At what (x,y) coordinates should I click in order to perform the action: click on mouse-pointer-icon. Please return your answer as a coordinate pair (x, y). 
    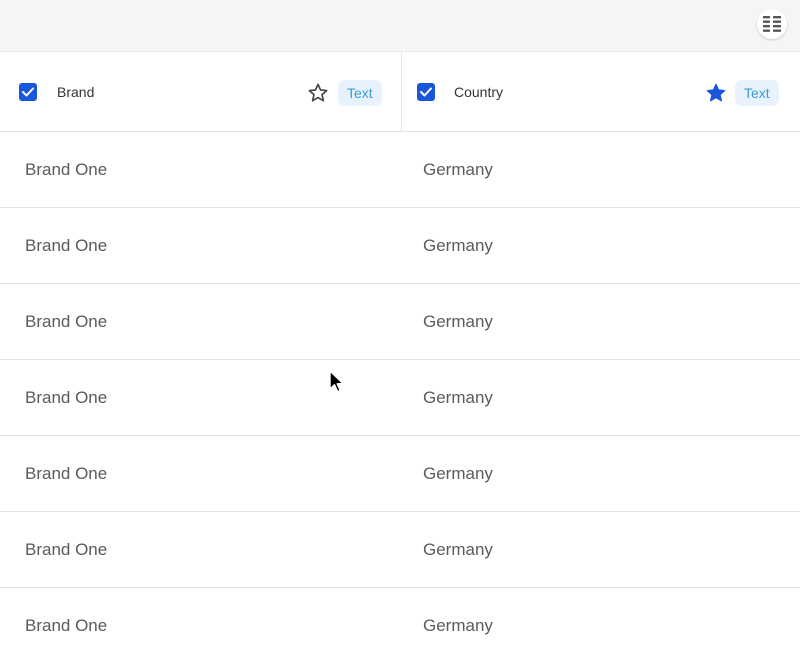
    Looking at the image, I should click on (336, 381).